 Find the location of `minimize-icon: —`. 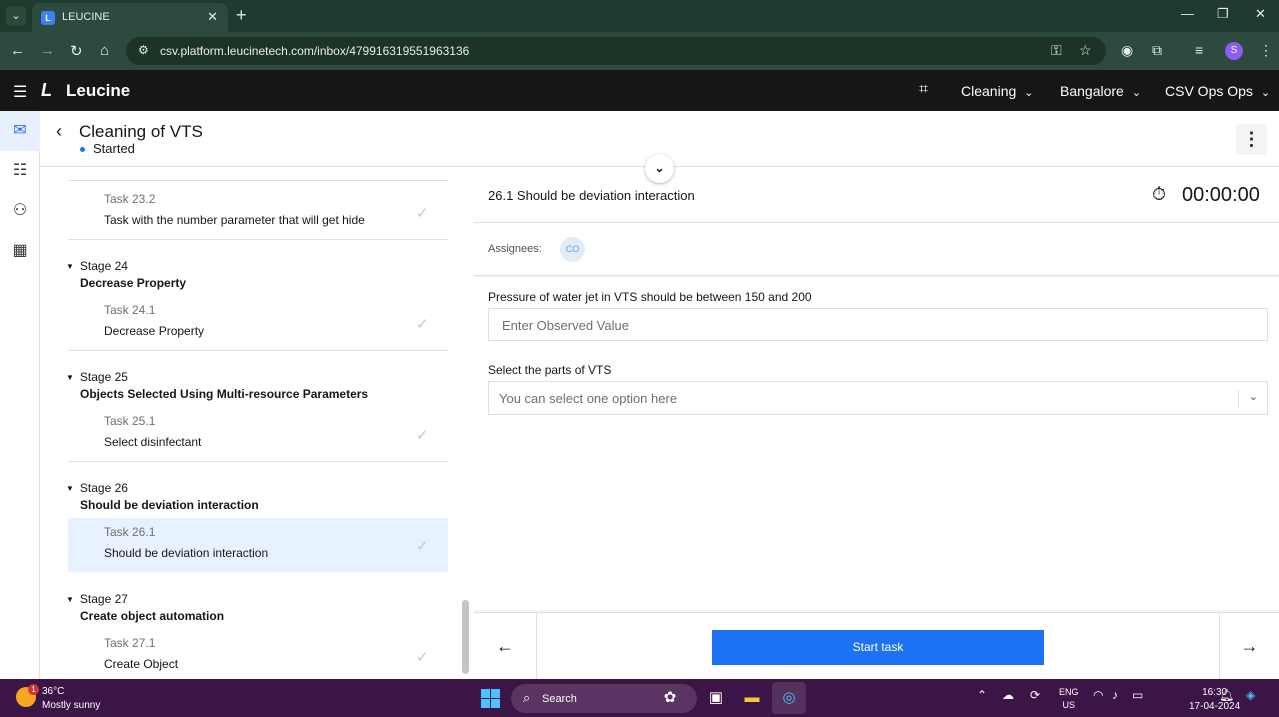

minimize-icon: — is located at coordinates (1187, 13).